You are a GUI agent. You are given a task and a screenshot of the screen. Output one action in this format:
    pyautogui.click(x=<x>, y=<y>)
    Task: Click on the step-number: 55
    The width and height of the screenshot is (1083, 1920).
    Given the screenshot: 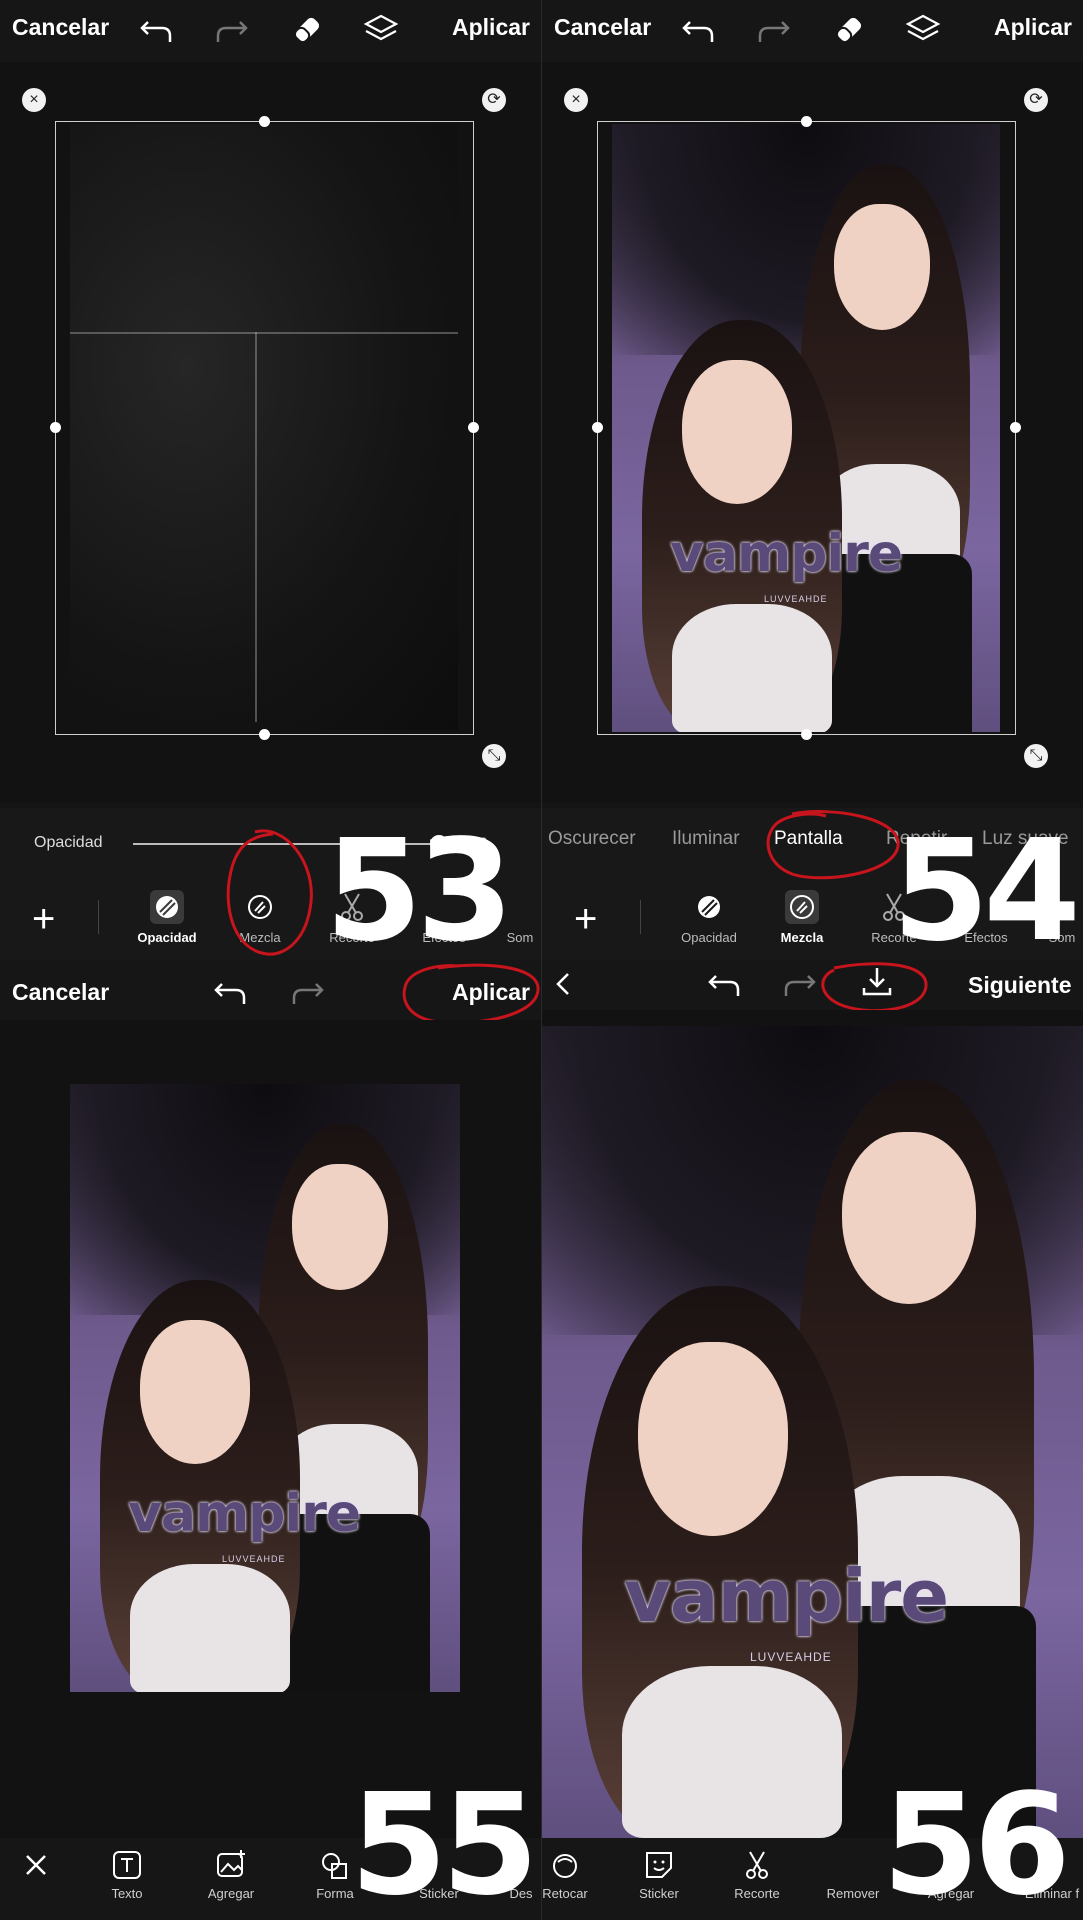 What is the action you would take?
    pyautogui.click(x=444, y=1842)
    